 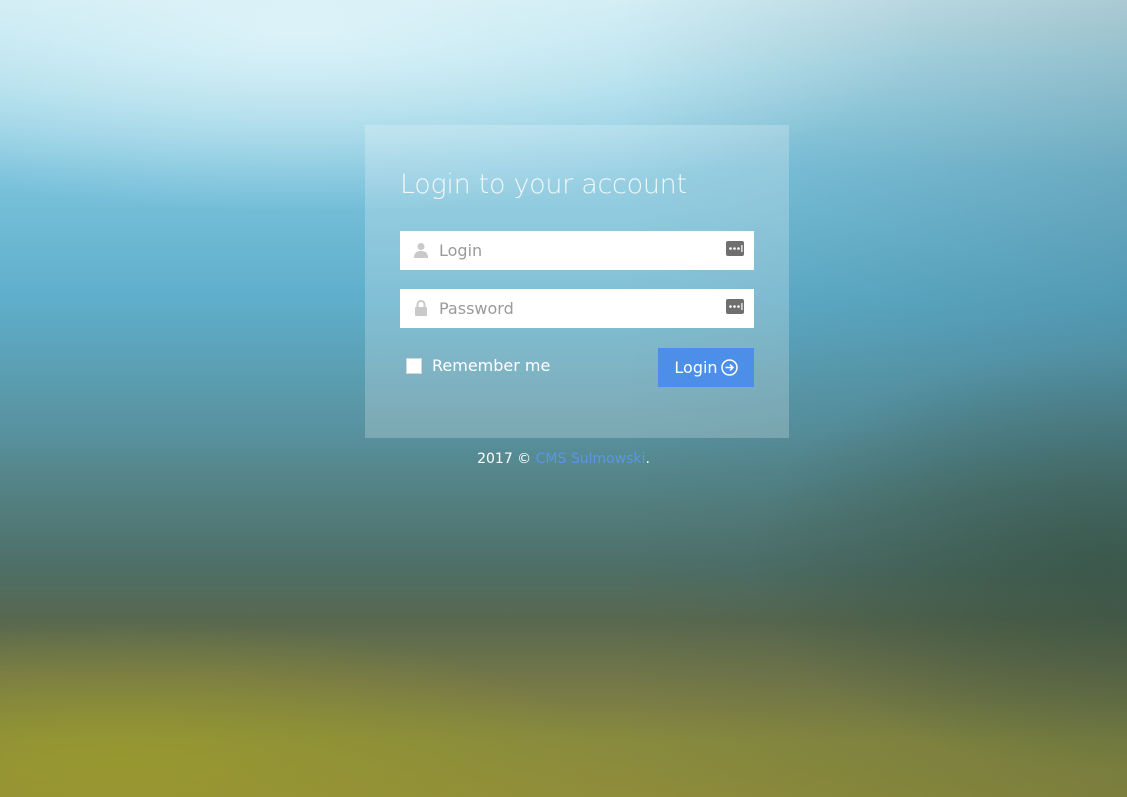 I want to click on login-button-label: Login, so click(x=696, y=367).